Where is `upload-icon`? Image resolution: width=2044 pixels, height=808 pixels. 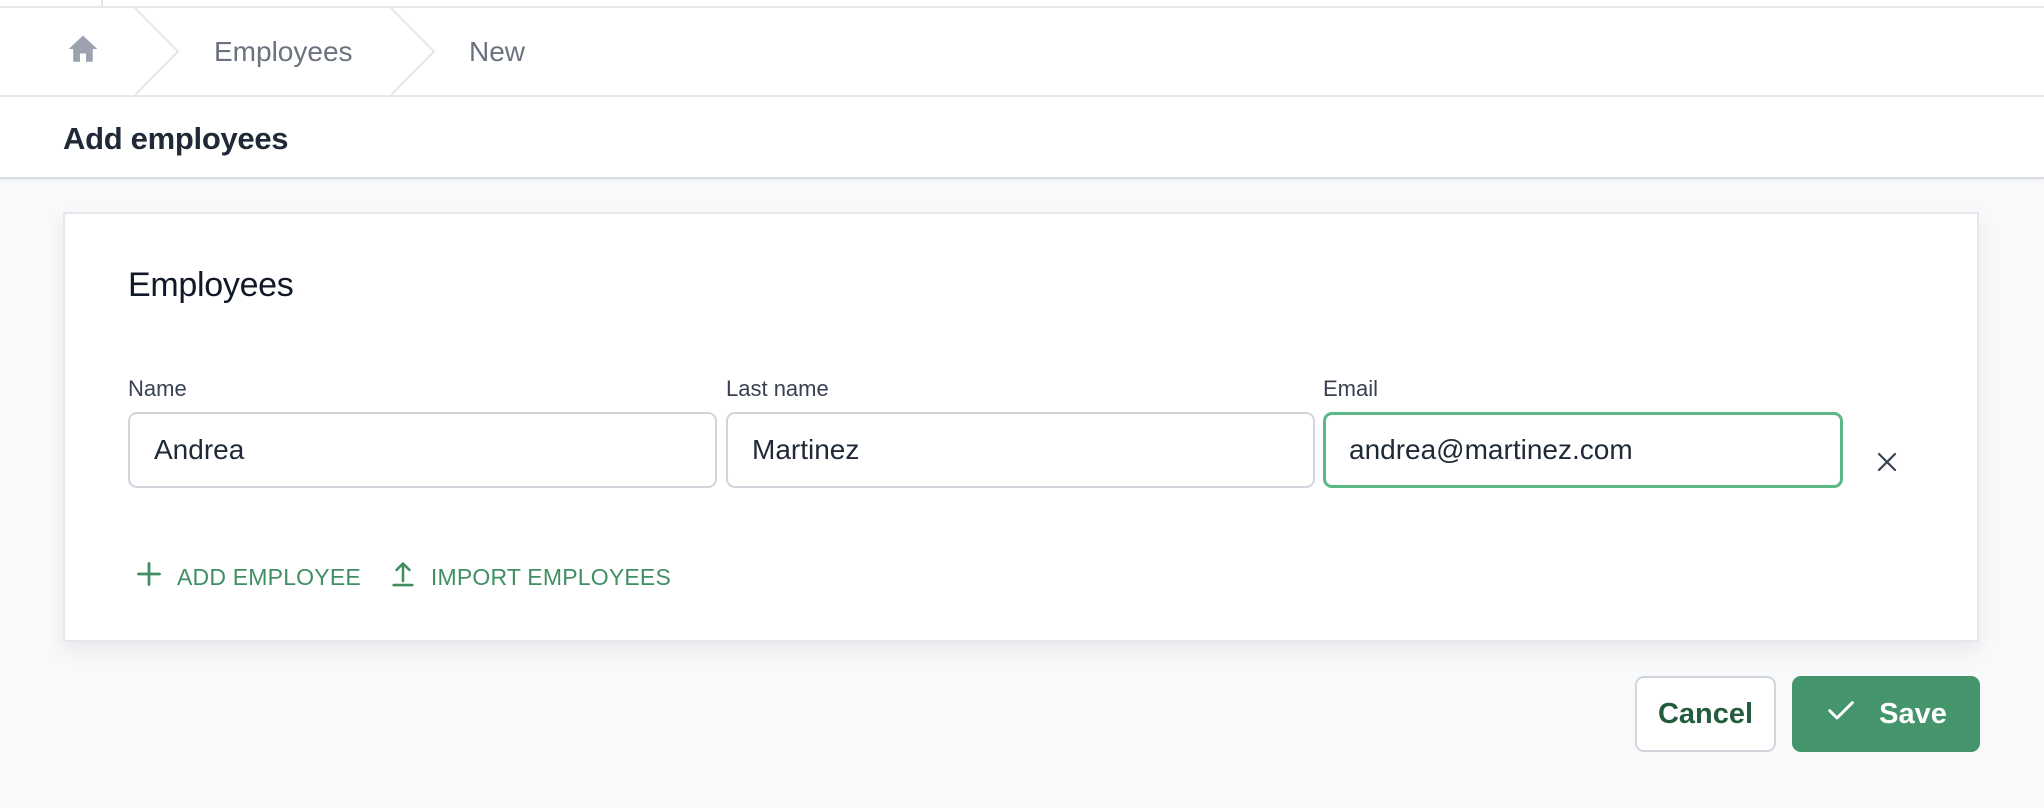
upload-icon is located at coordinates (403, 577).